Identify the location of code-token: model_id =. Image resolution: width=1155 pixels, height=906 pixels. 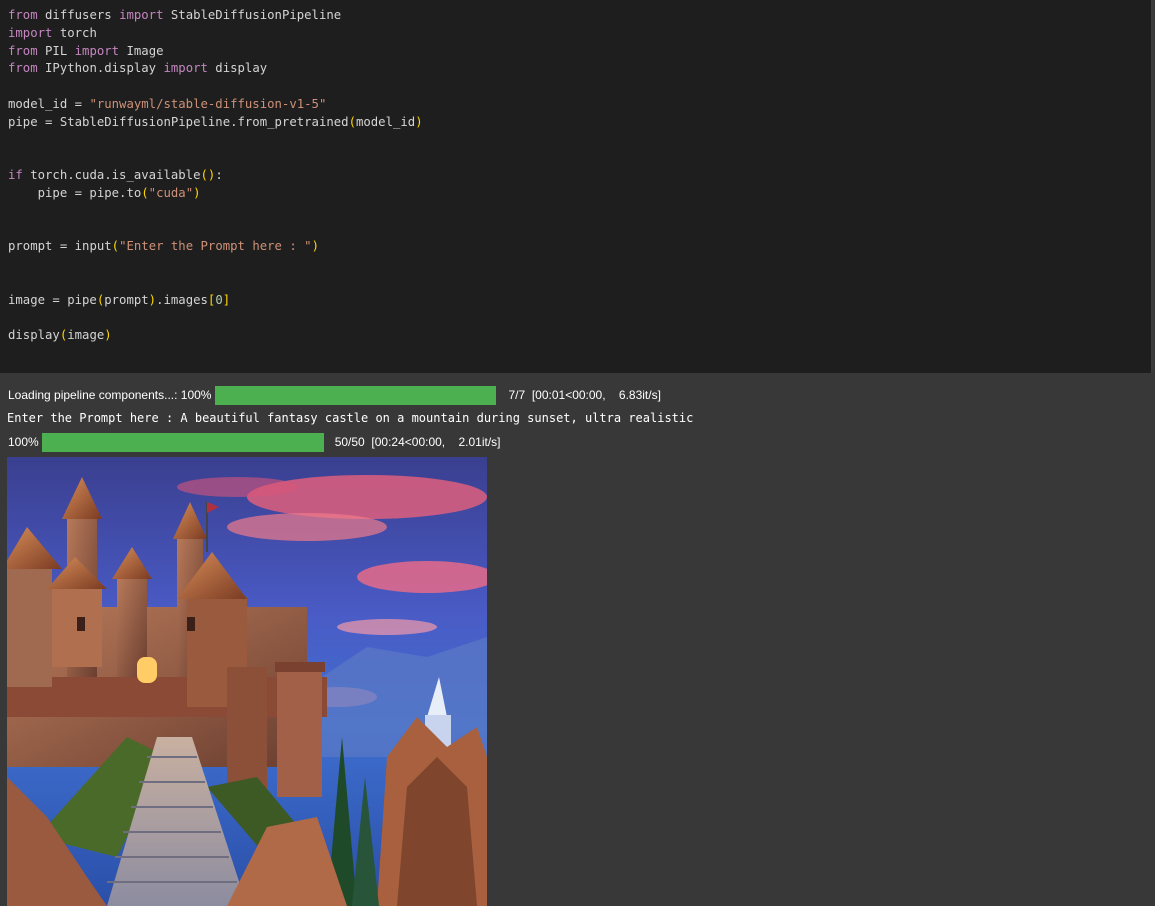
(49, 103).